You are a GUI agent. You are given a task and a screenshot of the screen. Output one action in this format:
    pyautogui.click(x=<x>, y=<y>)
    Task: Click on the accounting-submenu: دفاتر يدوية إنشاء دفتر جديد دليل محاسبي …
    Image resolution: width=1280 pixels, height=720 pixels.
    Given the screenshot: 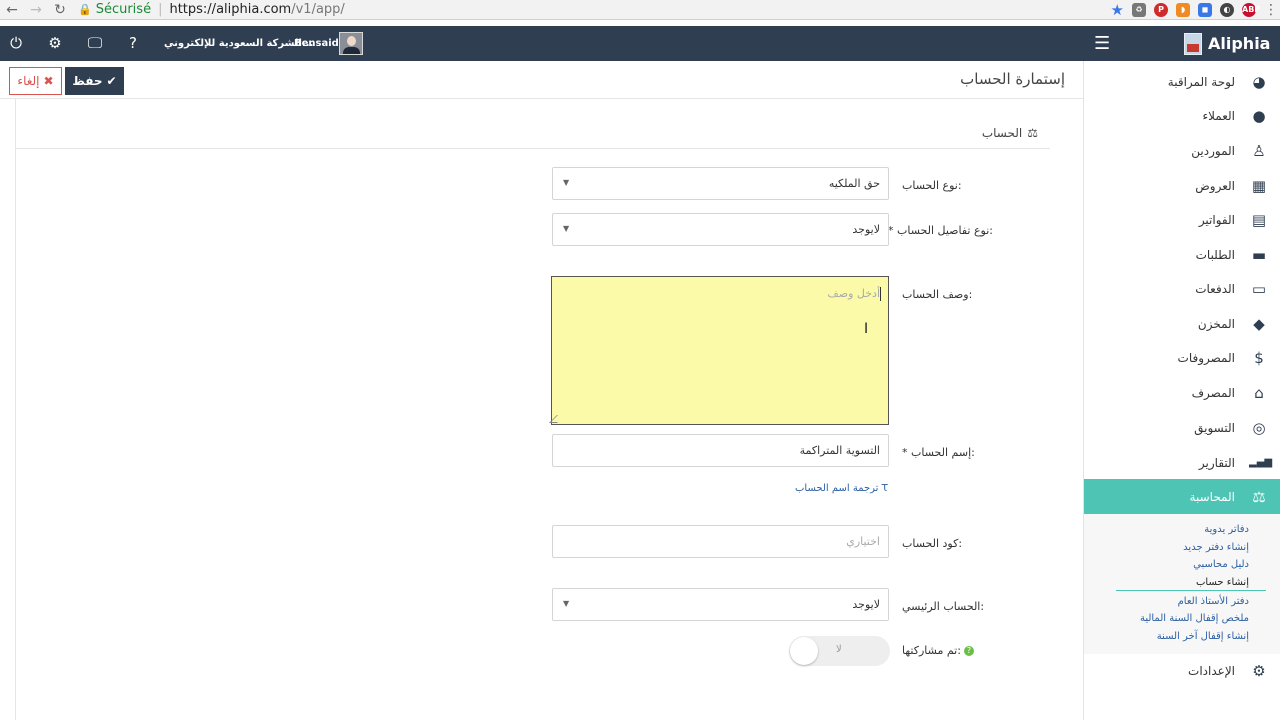 What is the action you would take?
    pyautogui.click(x=1182, y=584)
    